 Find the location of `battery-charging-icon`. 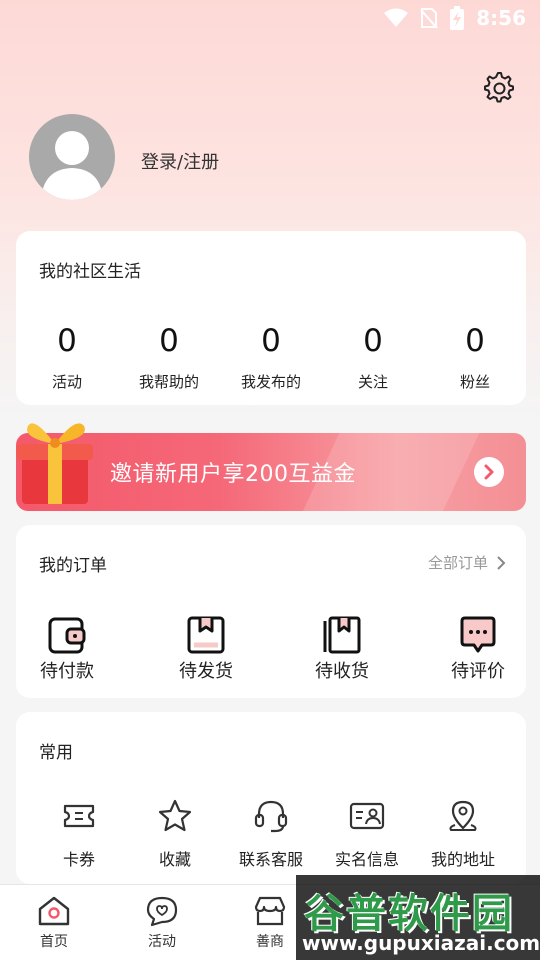

battery-charging-icon is located at coordinates (457, 18).